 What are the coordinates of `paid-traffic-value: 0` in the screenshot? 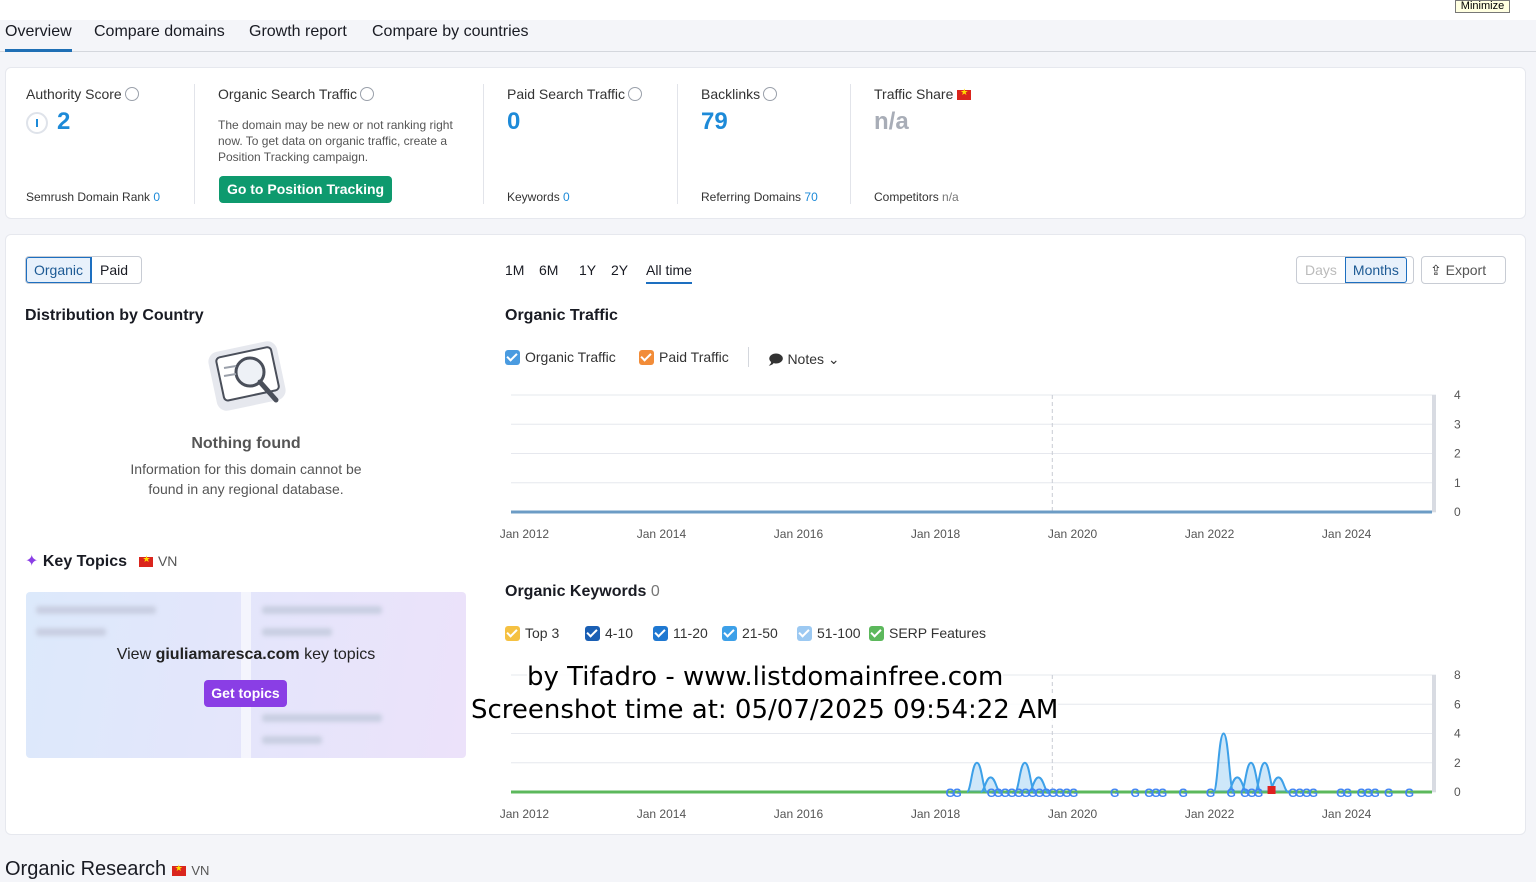 It's located at (513, 122).